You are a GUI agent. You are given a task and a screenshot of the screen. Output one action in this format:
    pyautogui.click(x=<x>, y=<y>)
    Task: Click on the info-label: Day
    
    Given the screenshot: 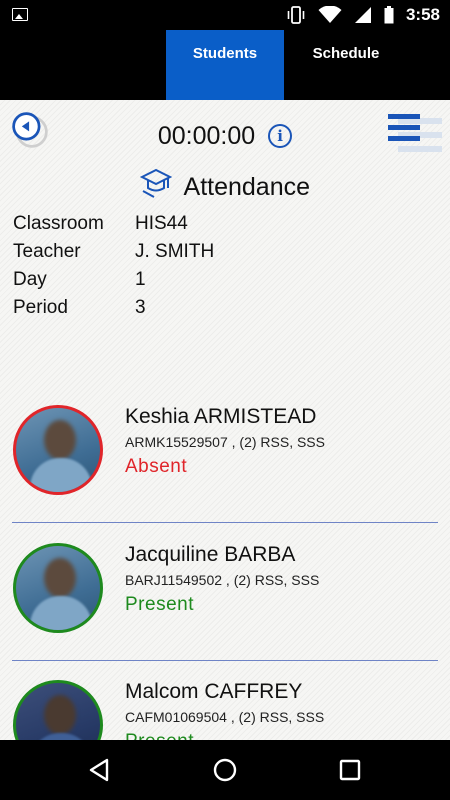 What is the action you would take?
    pyautogui.click(x=30, y=279)
    